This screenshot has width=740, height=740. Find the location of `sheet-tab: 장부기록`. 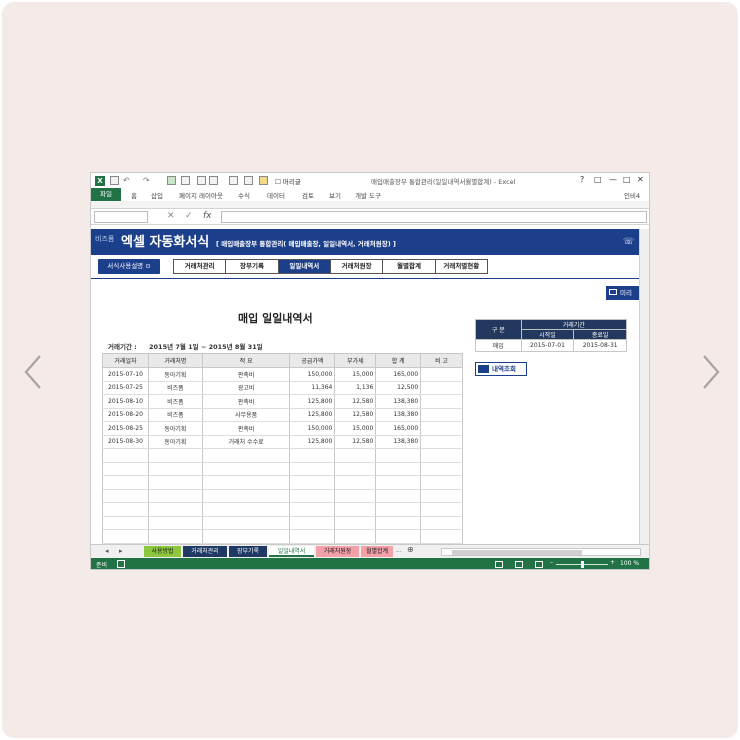

sheet-tab: 장부기록 is located at coordinates (248, 551).